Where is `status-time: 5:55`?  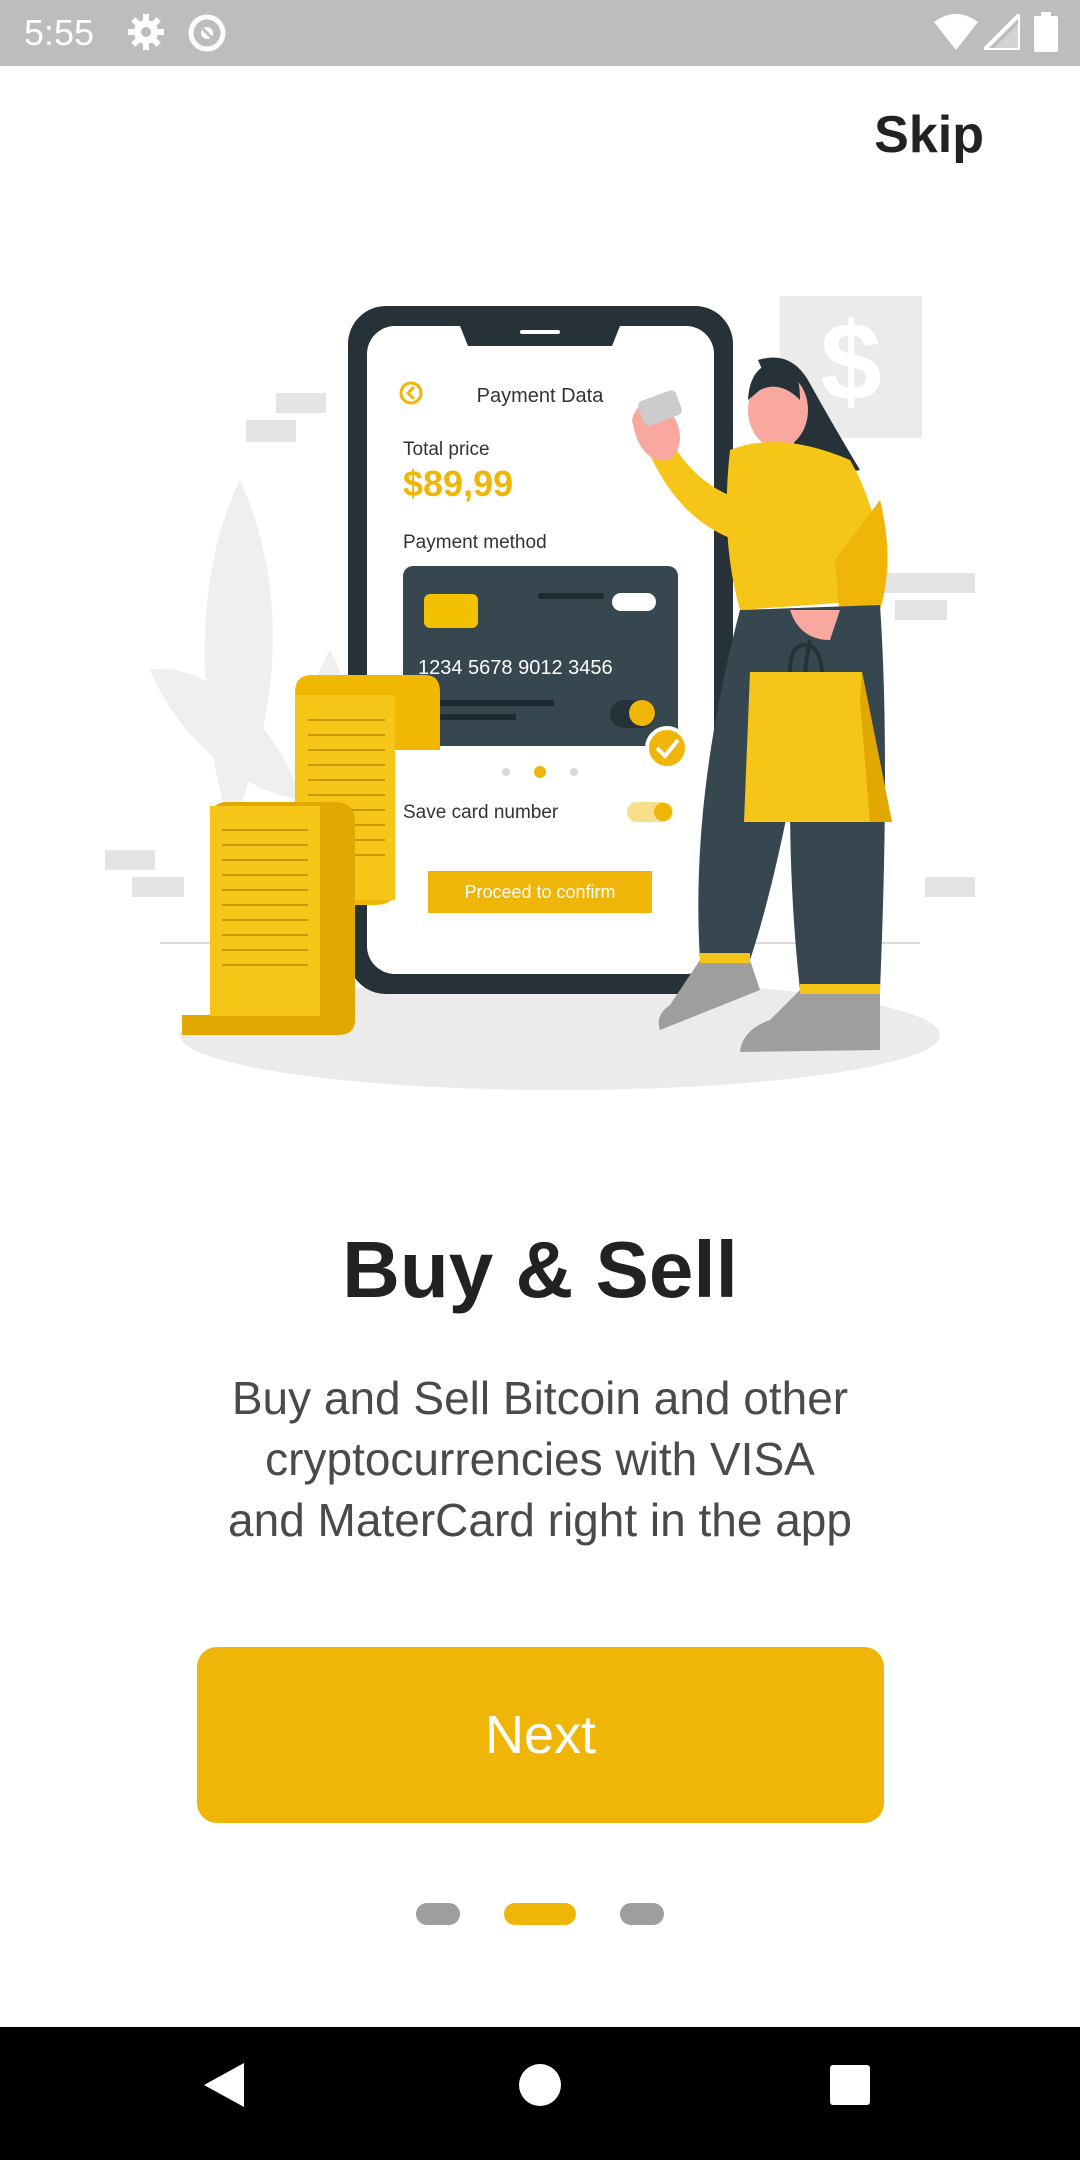 status-time: 5:55 is located at coordinates (59, 32).